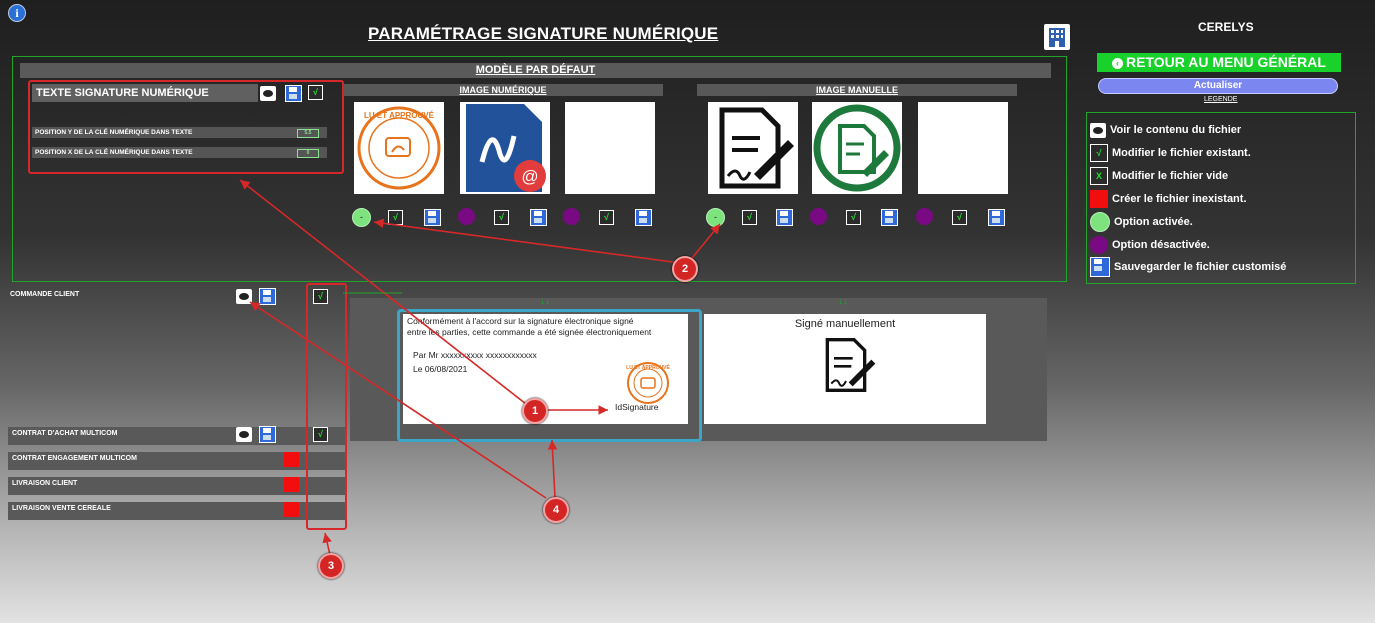  I want to click on annotation-badge: 2, so click(685, 269).